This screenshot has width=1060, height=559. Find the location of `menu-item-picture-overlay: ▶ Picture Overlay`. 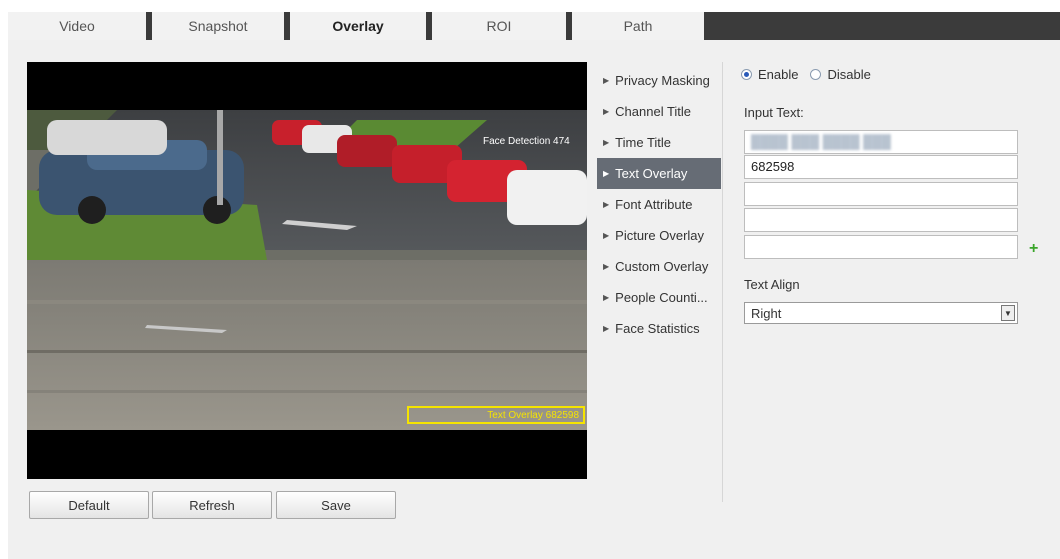

menu-item-picture-overlay: ▶ Picture Overlay is located at coordinates (659, 235).